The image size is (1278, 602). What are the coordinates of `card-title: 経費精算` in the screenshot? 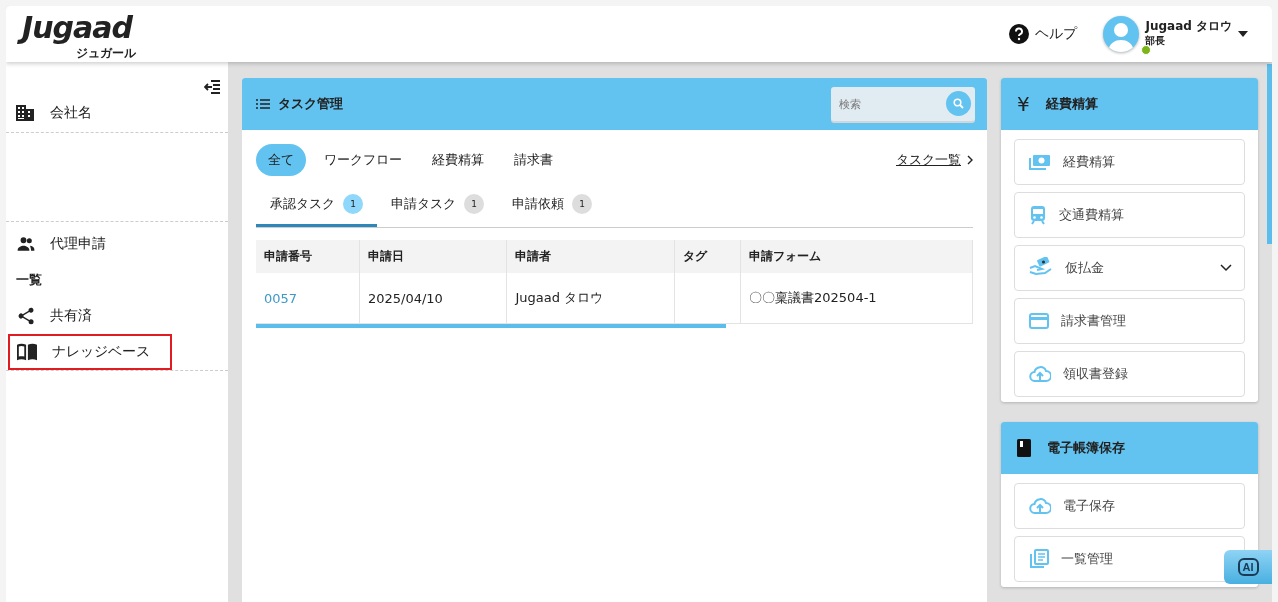 It's located at (1071, 104).